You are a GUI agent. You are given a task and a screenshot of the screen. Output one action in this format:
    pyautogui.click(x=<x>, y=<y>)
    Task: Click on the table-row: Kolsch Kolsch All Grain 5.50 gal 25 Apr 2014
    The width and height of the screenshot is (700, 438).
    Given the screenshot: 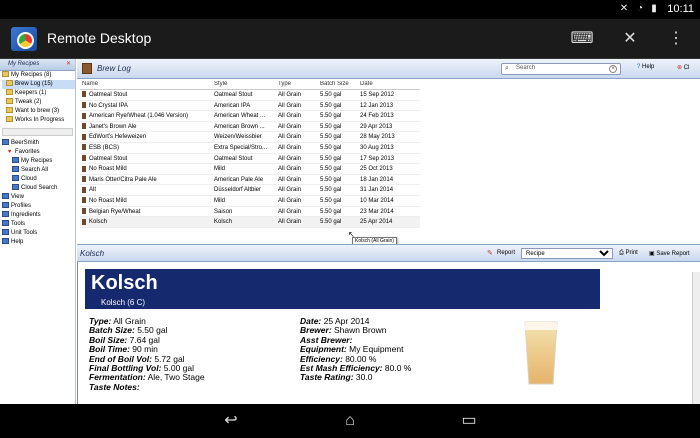 What is the action you would take?
    pyautogui.click(x=250, y=222)
    